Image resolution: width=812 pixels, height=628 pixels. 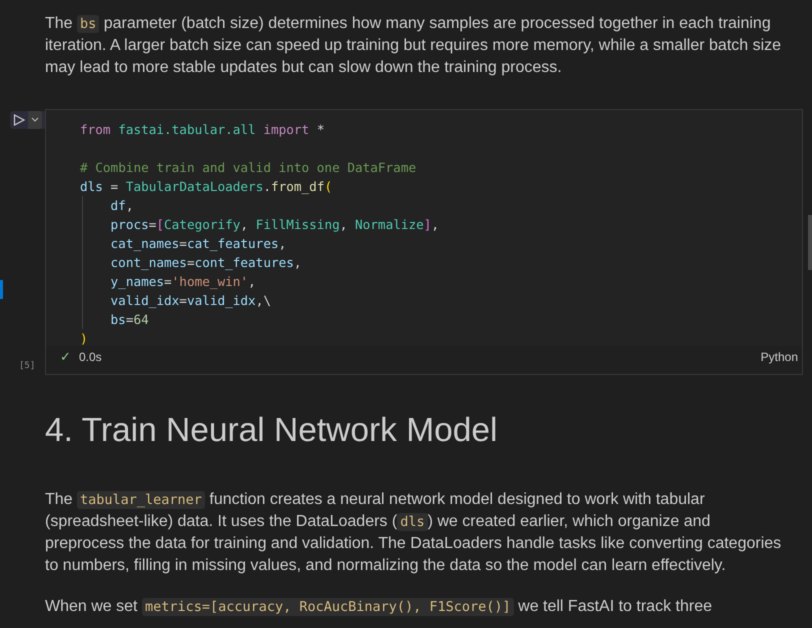 I want to click on paragraph: The tabular_learner function creates a neural network model designed to work with tabular (spreadsheet-like) data. It uses the DataLoaders ( dls ) we created earlier, which organize and preprocess the data for training and validation. The DataLoaders handle tasks like converting categories to numbers, filling in missing values, and normalizing the data so the model can learn effectively., so click(x=413, y=533).